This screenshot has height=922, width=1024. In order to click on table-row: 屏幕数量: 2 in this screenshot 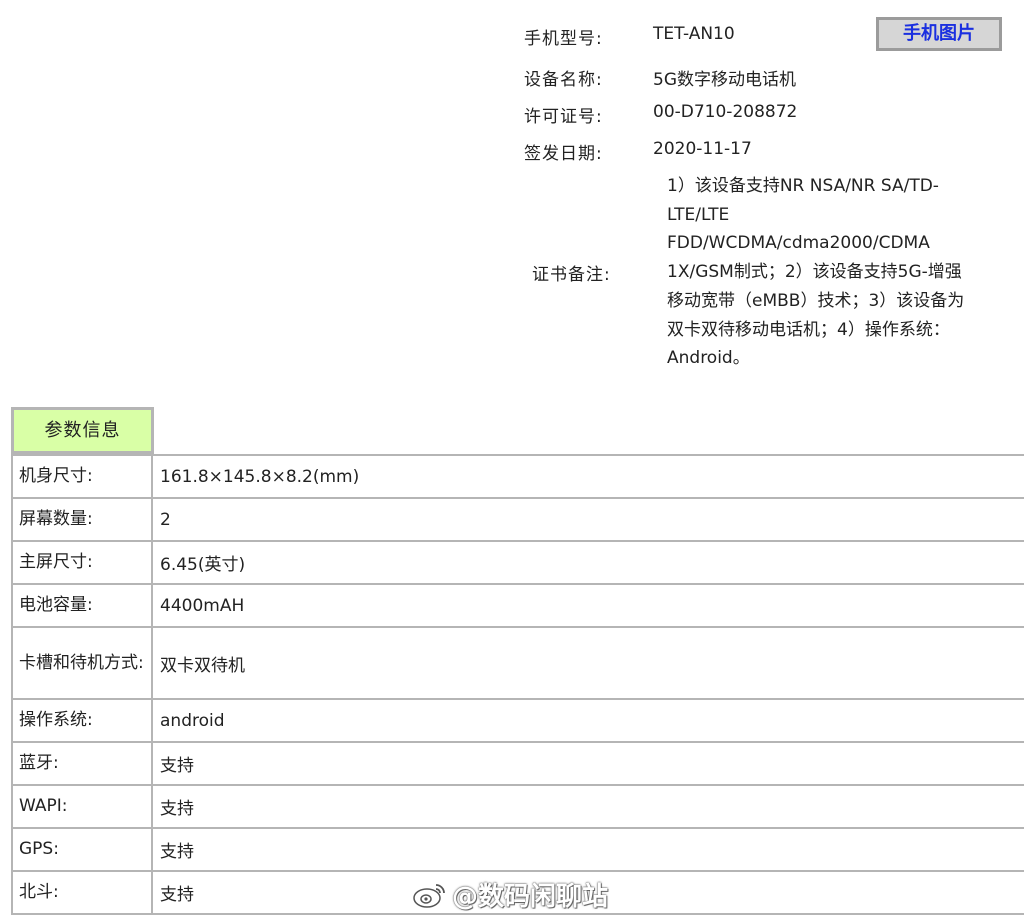, I will do `click(517, 520)`.